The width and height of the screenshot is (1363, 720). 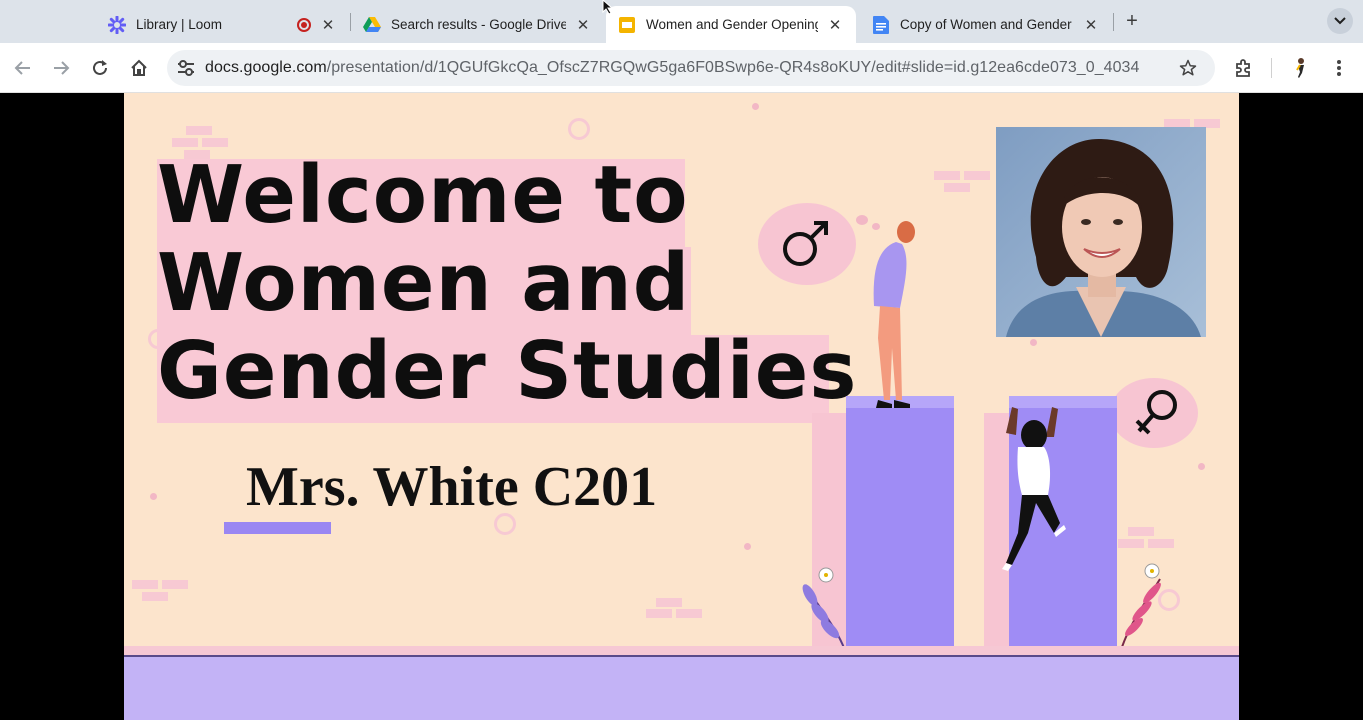 What do you see at coordinates (579, 129) in the screenshot?
I see `decor-ring` at bounding box center [579, 129].